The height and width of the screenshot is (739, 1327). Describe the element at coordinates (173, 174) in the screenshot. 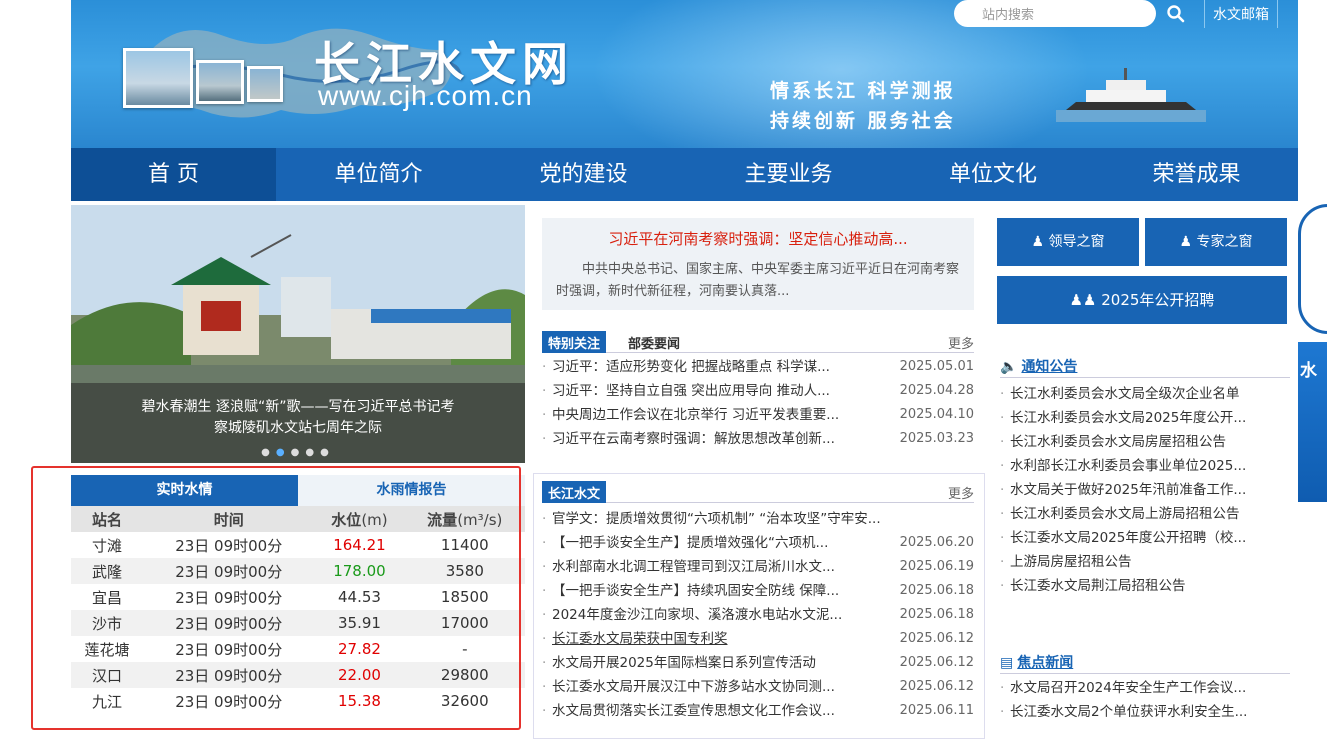

I see `nav-home: 首 页` at that location.